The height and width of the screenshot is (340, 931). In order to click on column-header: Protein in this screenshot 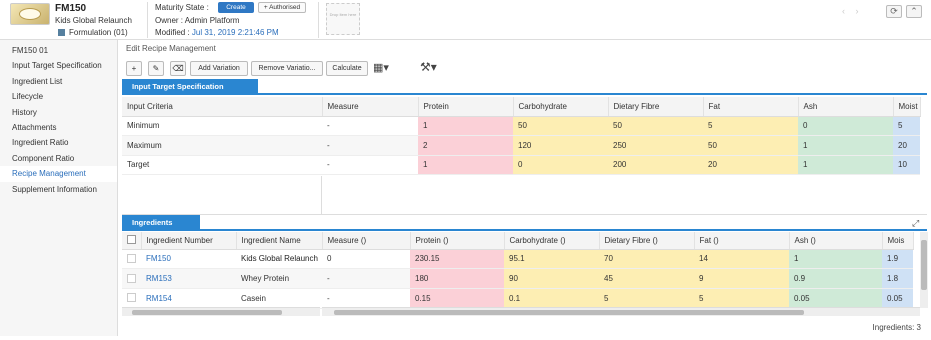, I will do `click(466, 107)`.